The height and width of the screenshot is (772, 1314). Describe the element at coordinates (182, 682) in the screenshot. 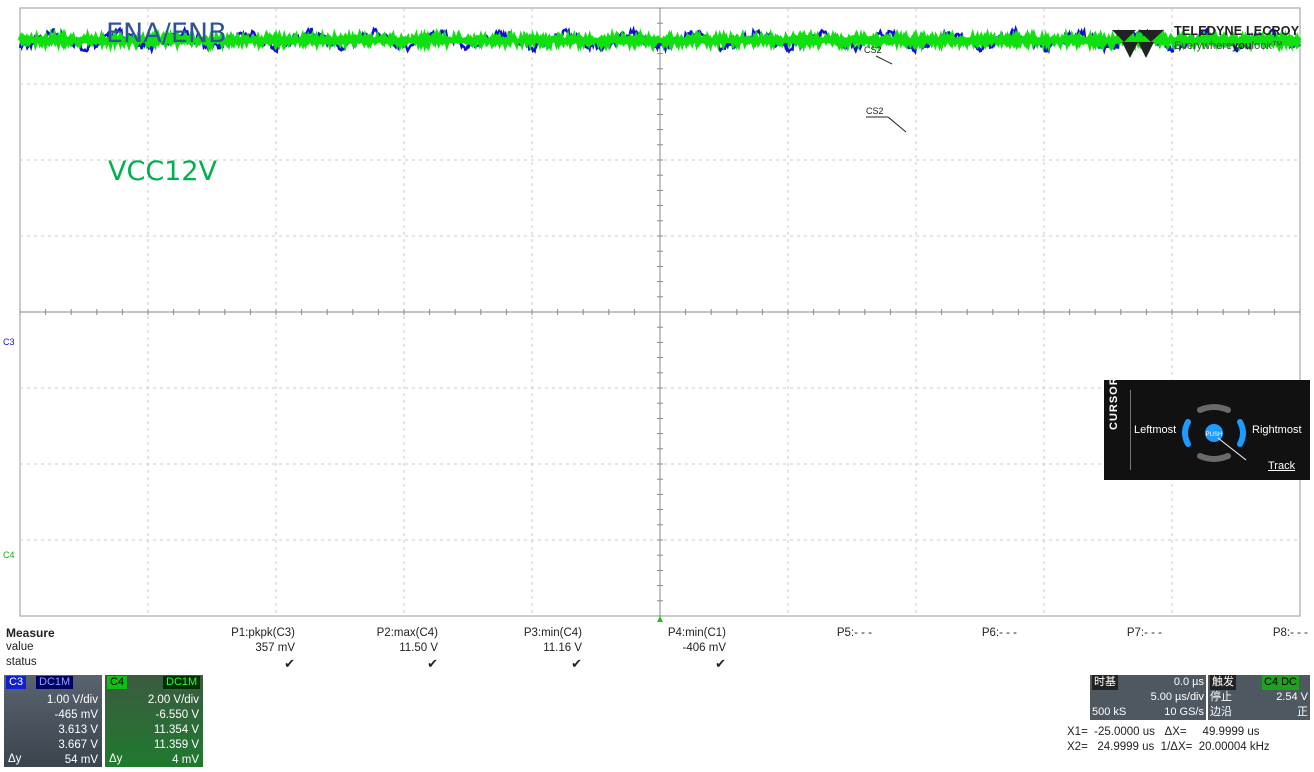

I see `c4-coupling: DC1M` at that location.